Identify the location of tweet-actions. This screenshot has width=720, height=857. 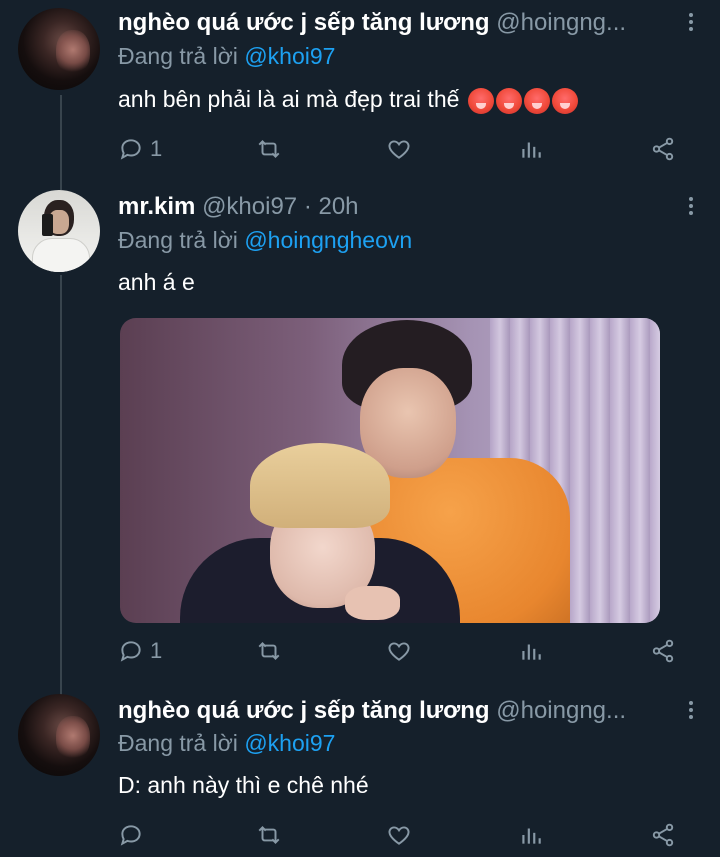
(403, 835).